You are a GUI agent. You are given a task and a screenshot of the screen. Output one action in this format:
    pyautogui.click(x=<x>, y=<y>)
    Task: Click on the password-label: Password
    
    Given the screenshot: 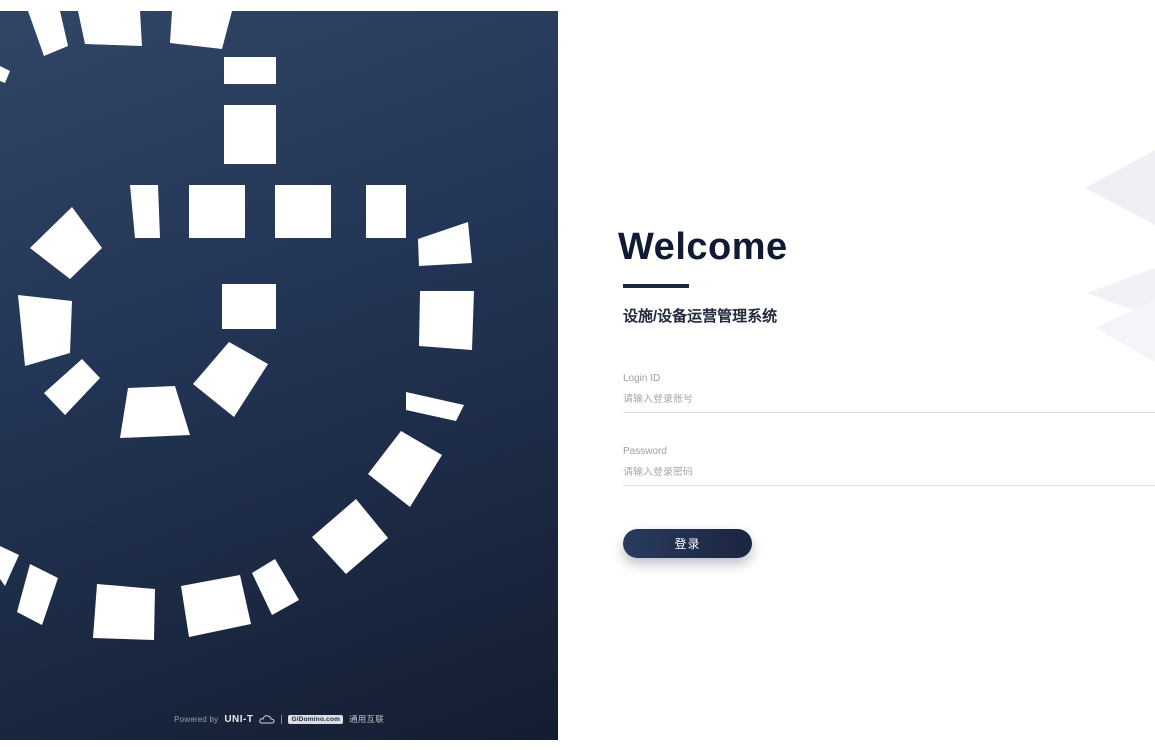 What is the action you would take?
    pyautogui.click(x=645, y=451)
    